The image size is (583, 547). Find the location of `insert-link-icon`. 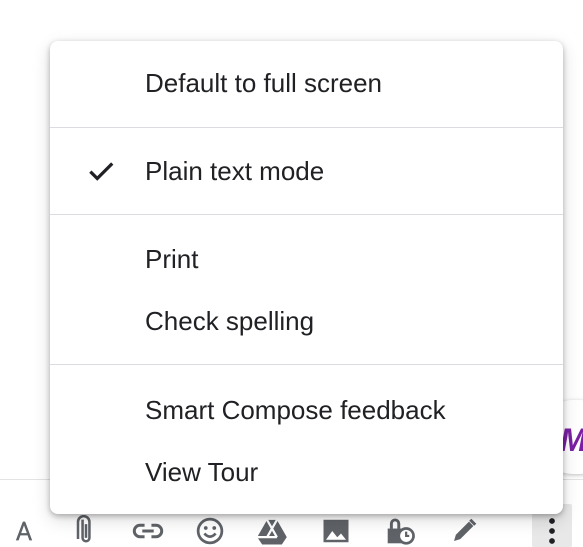

insert-link-icon is located at coordinates (148, 531).